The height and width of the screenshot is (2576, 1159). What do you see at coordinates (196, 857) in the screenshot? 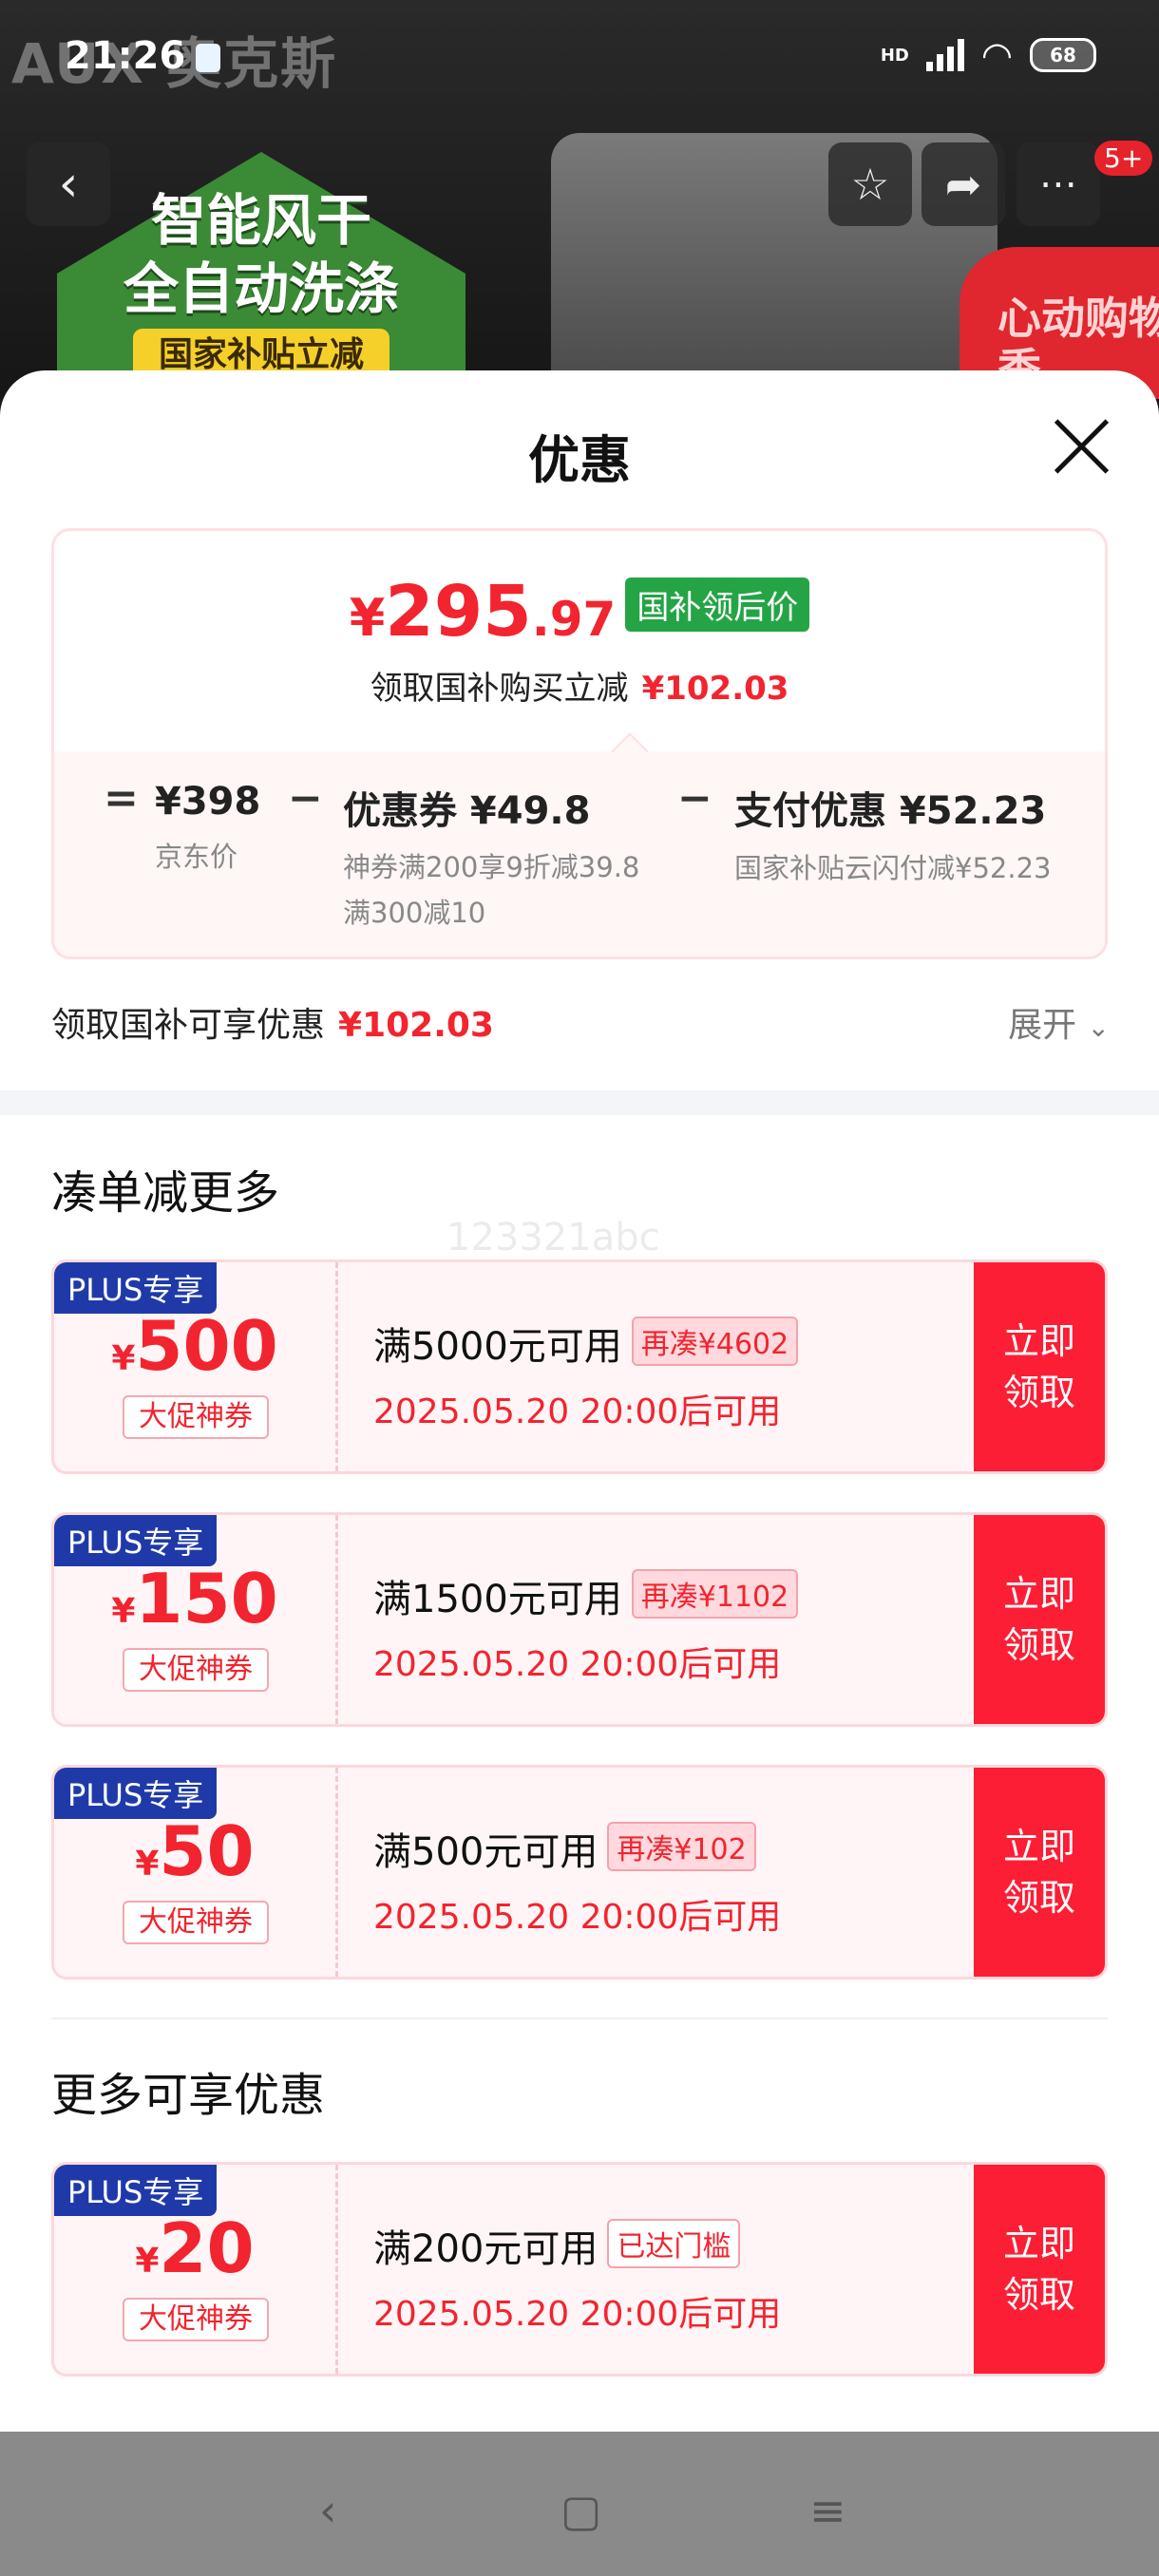
I see `breakdown-label: 京东价` at bounding box center [196, 857].